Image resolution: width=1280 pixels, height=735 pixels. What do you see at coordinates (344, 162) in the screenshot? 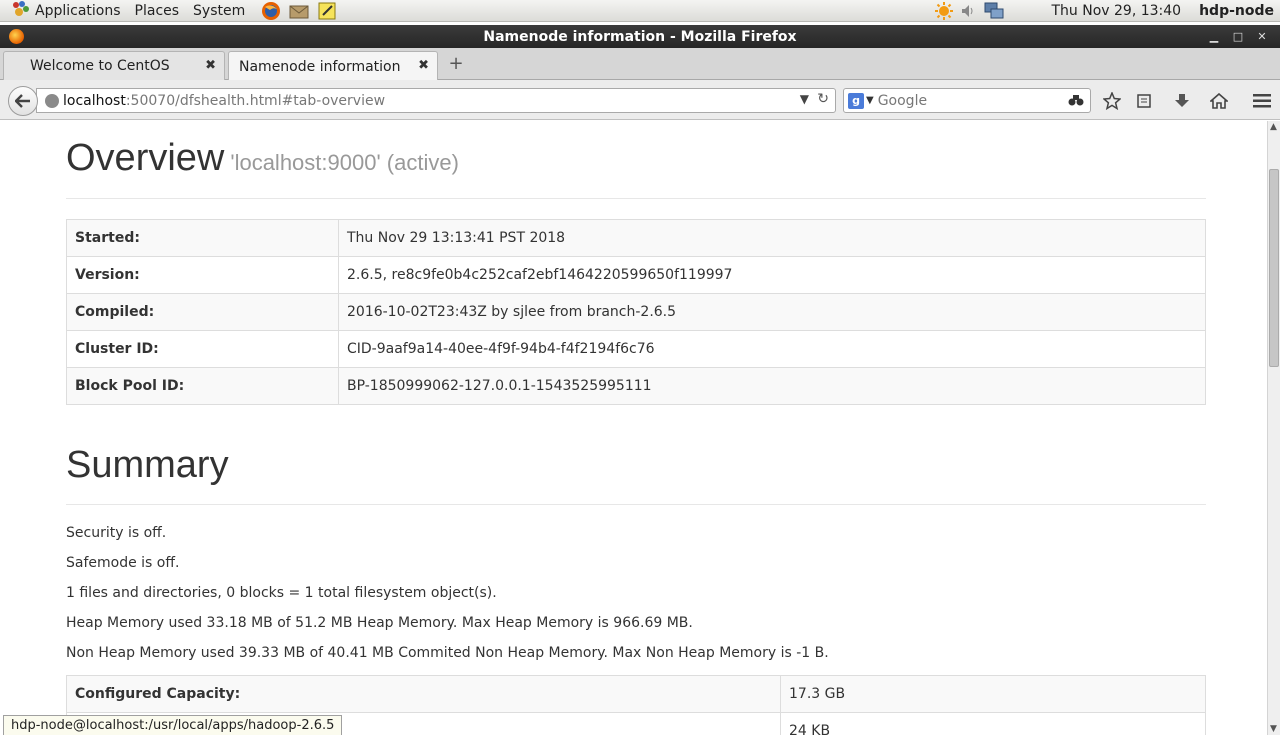
I see `overview-subtitle: 'localhost:9000' (active)` at bounding box center [344, 162].